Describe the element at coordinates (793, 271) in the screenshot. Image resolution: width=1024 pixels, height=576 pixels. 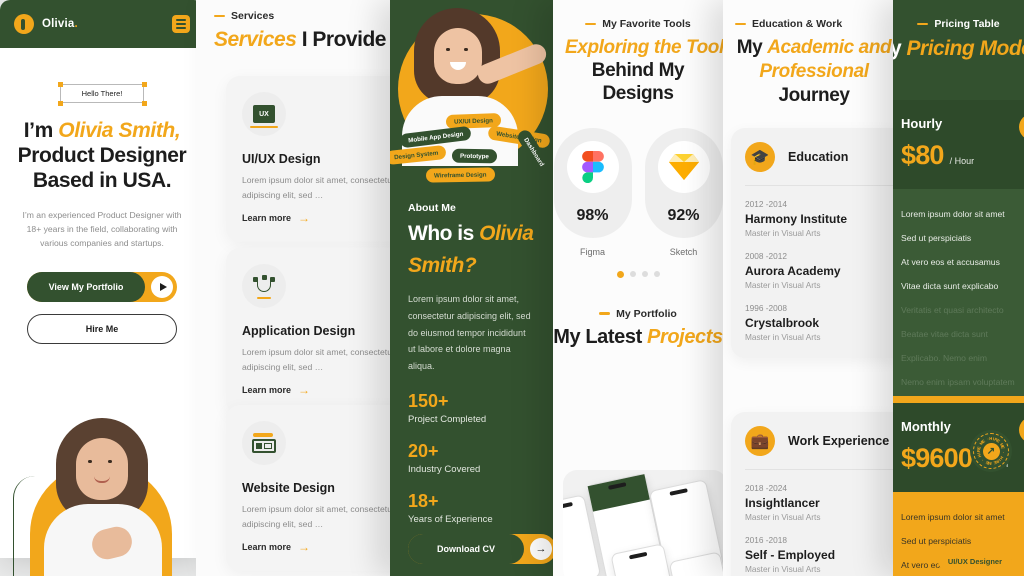
I see `education-name: Aurora Academy` at that location.